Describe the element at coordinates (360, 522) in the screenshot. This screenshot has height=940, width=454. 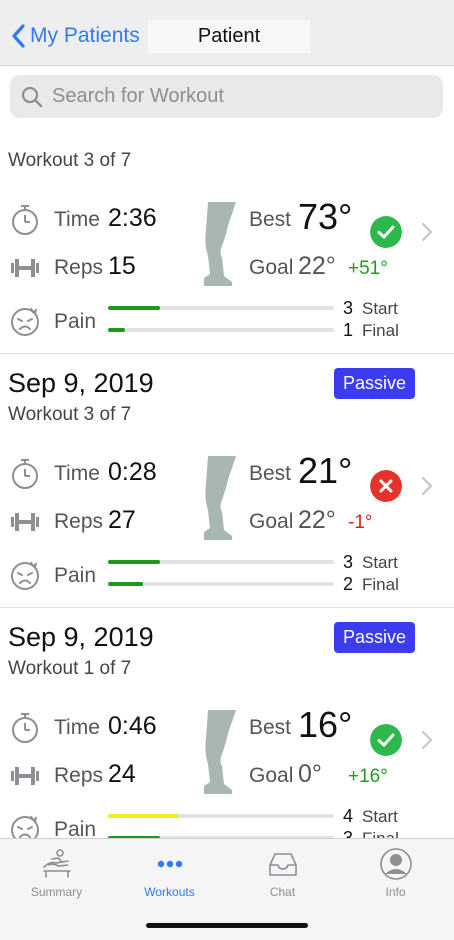
I see `goal-delta: -1°` at that location.